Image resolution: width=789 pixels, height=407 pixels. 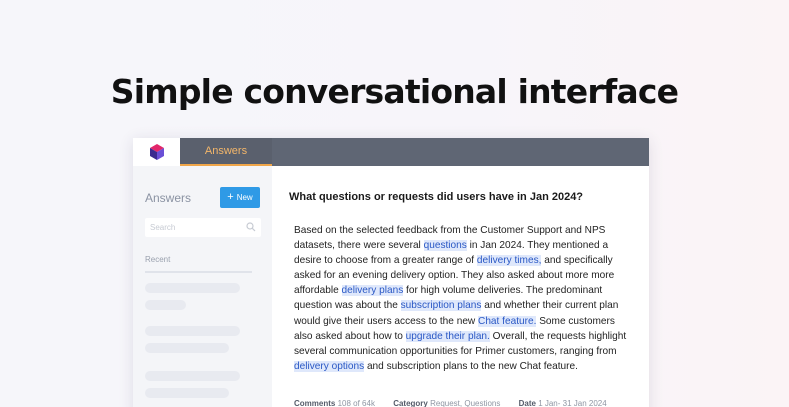 I want to click on sidebar-title: Answers, so click(x=168, y=198).